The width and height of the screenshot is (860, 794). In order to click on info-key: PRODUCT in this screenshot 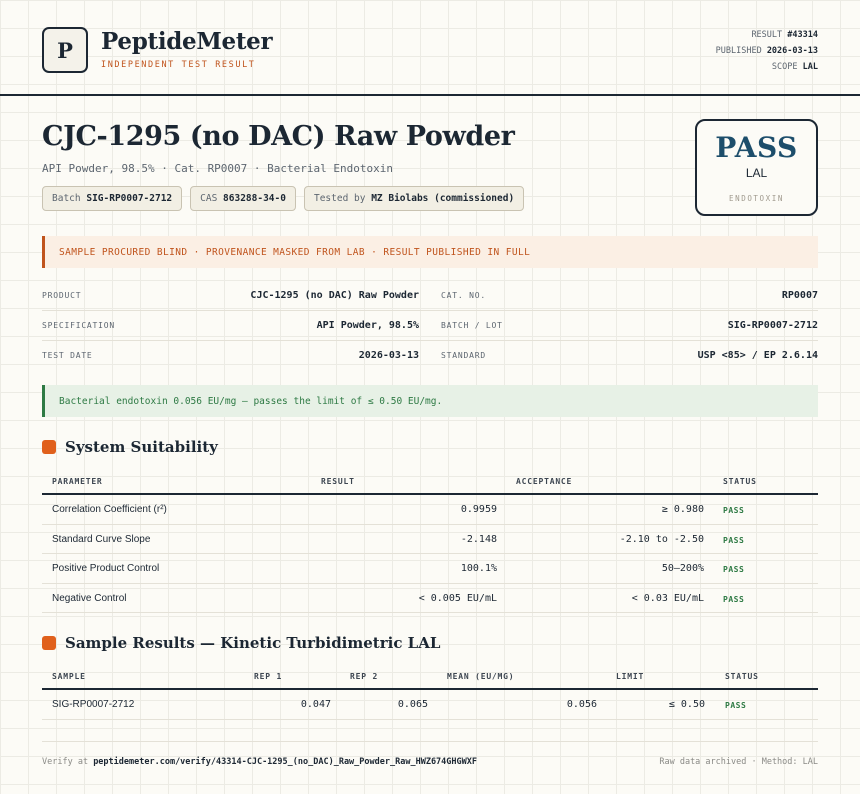, I will do `click(62, 295)`.